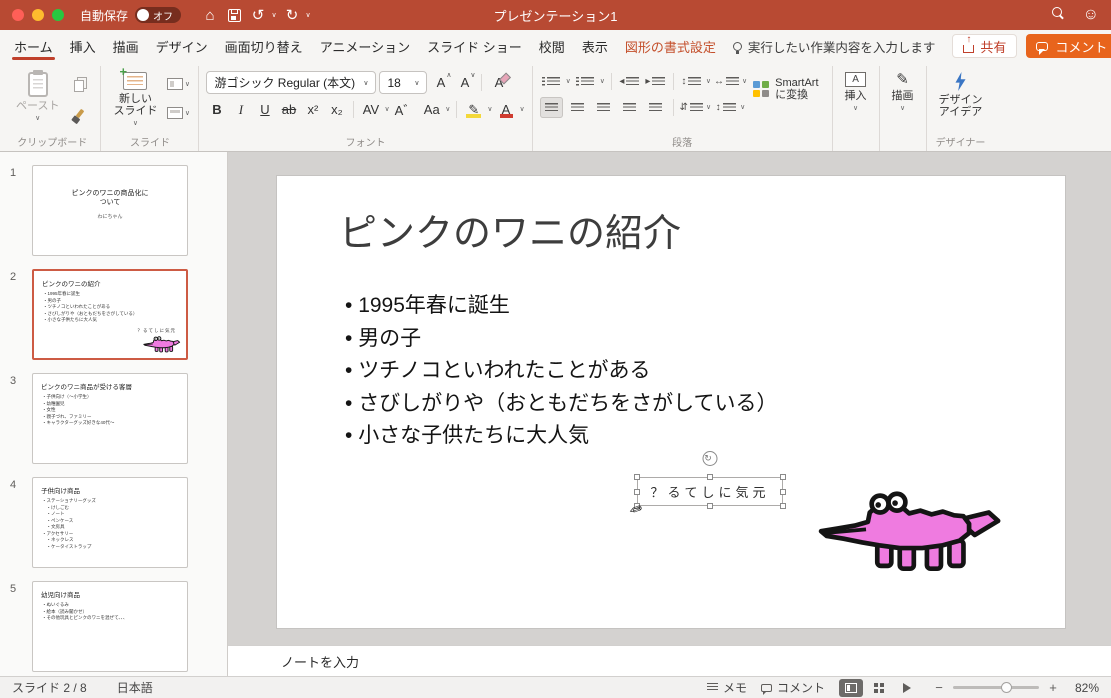  Describe the element at coordinates (126, 46) in the screenshot. I see `tab-draw: 描画` at that location.